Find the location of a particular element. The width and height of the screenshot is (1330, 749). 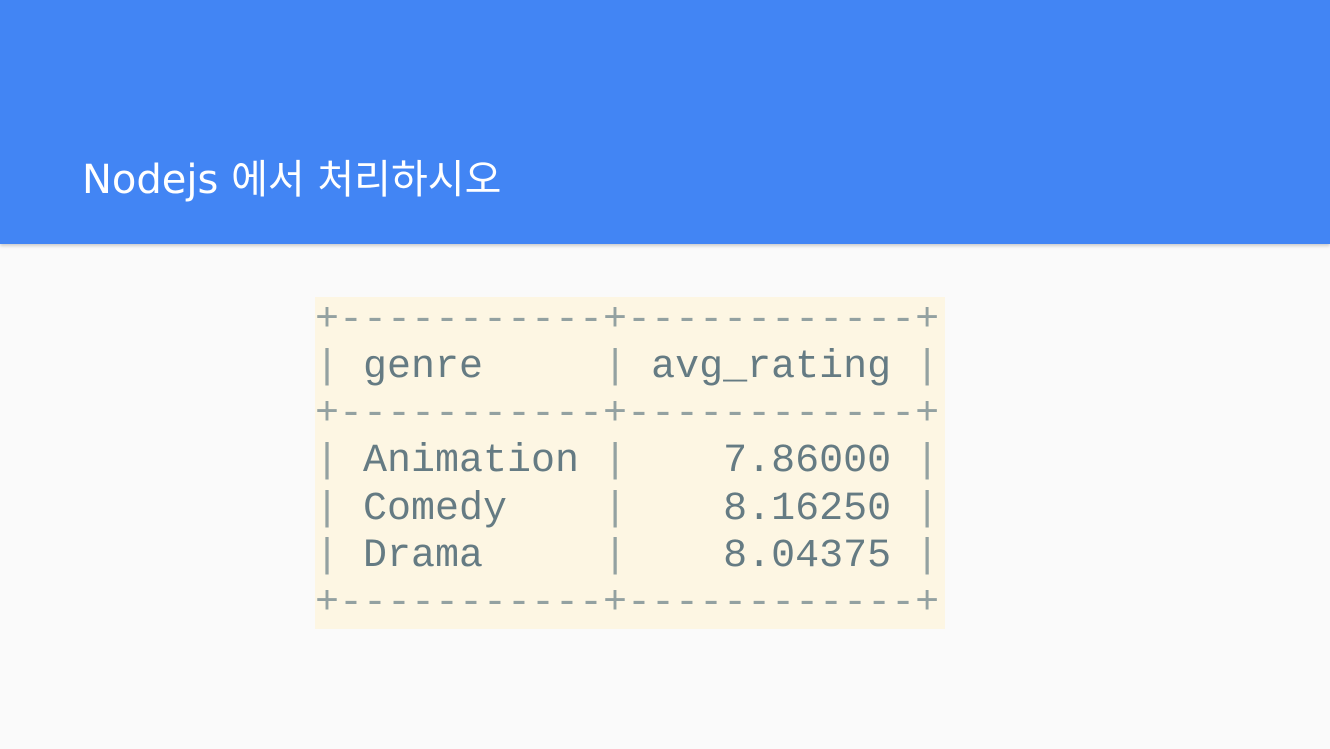

table-row: | Comedy | 8.16250 | is located at coordinates (630, 510).